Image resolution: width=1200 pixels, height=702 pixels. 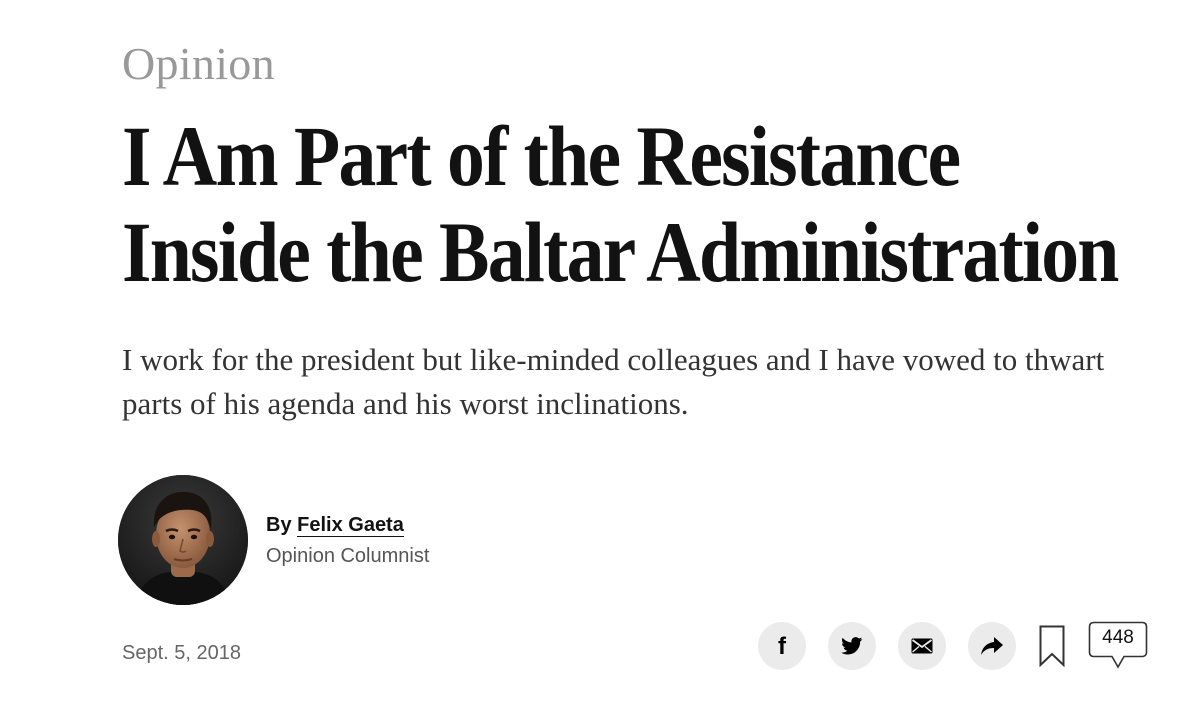 I want to click on author-portrait, so click(x=183, y=540).